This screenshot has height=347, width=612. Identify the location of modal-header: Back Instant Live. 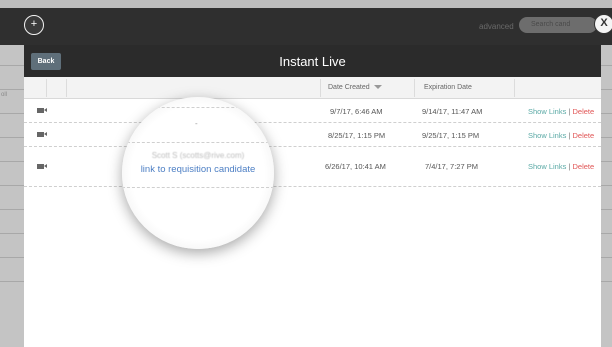
(312, 61).